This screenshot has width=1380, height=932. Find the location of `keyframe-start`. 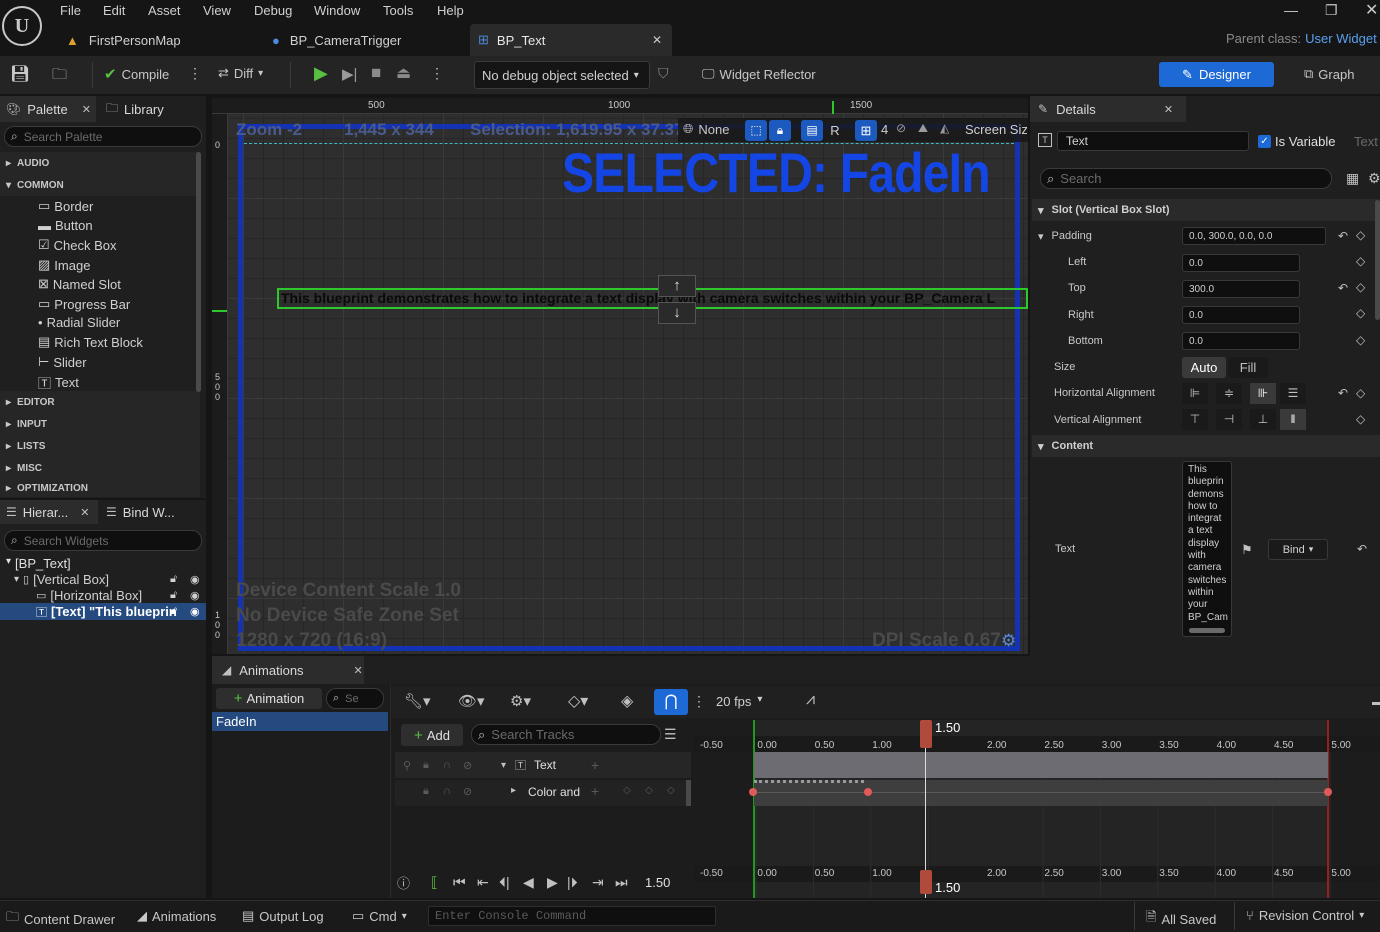

keyframe-start is located at coordinates (753, 792).